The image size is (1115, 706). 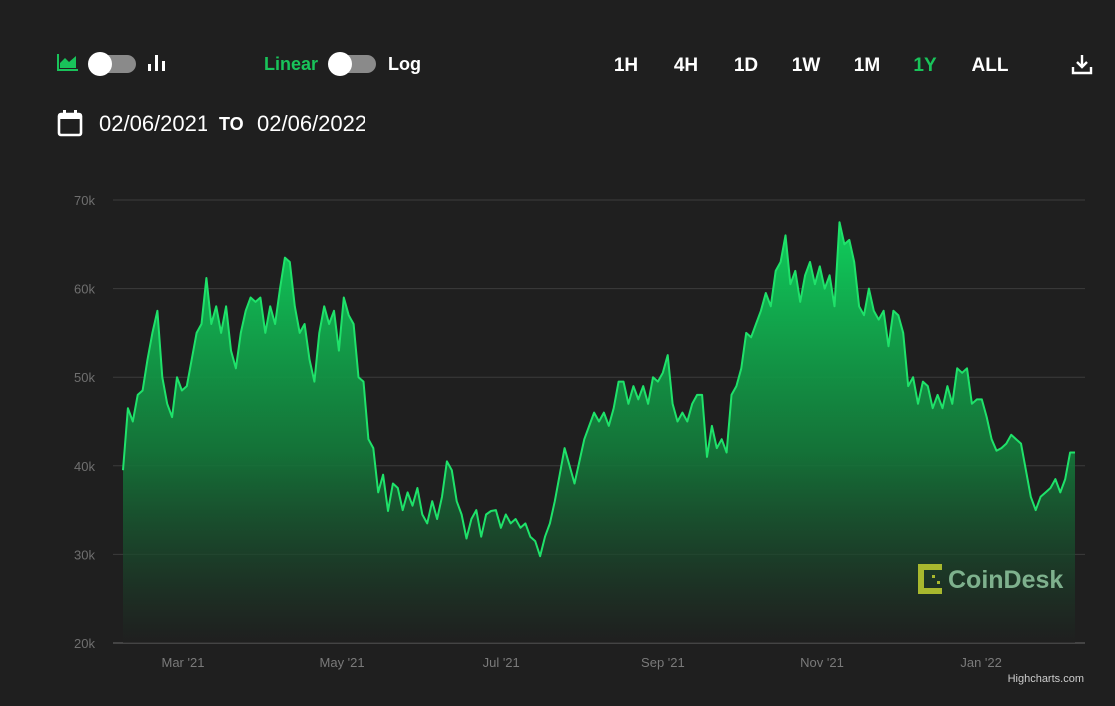 I want to click on y-tick-label: 70k, so click(x=84, y=200).